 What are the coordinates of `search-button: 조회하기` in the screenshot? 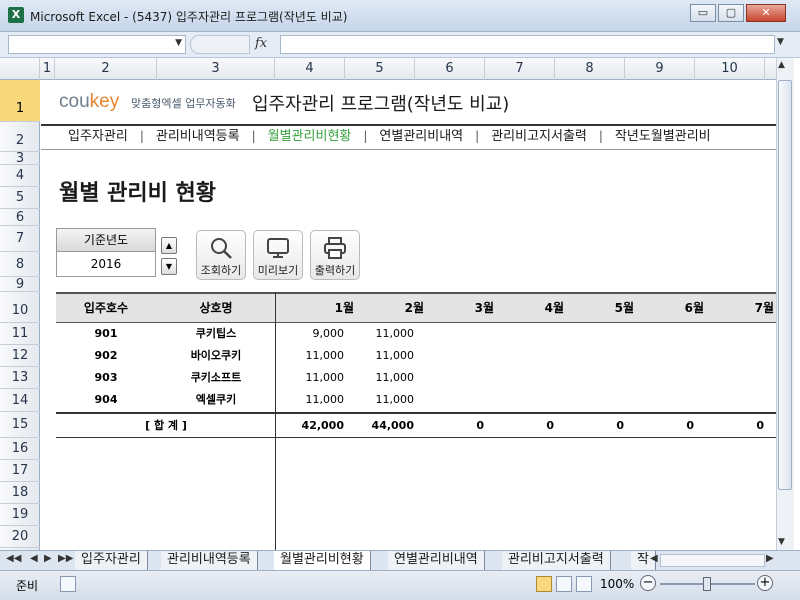 It's located at (221, 255).